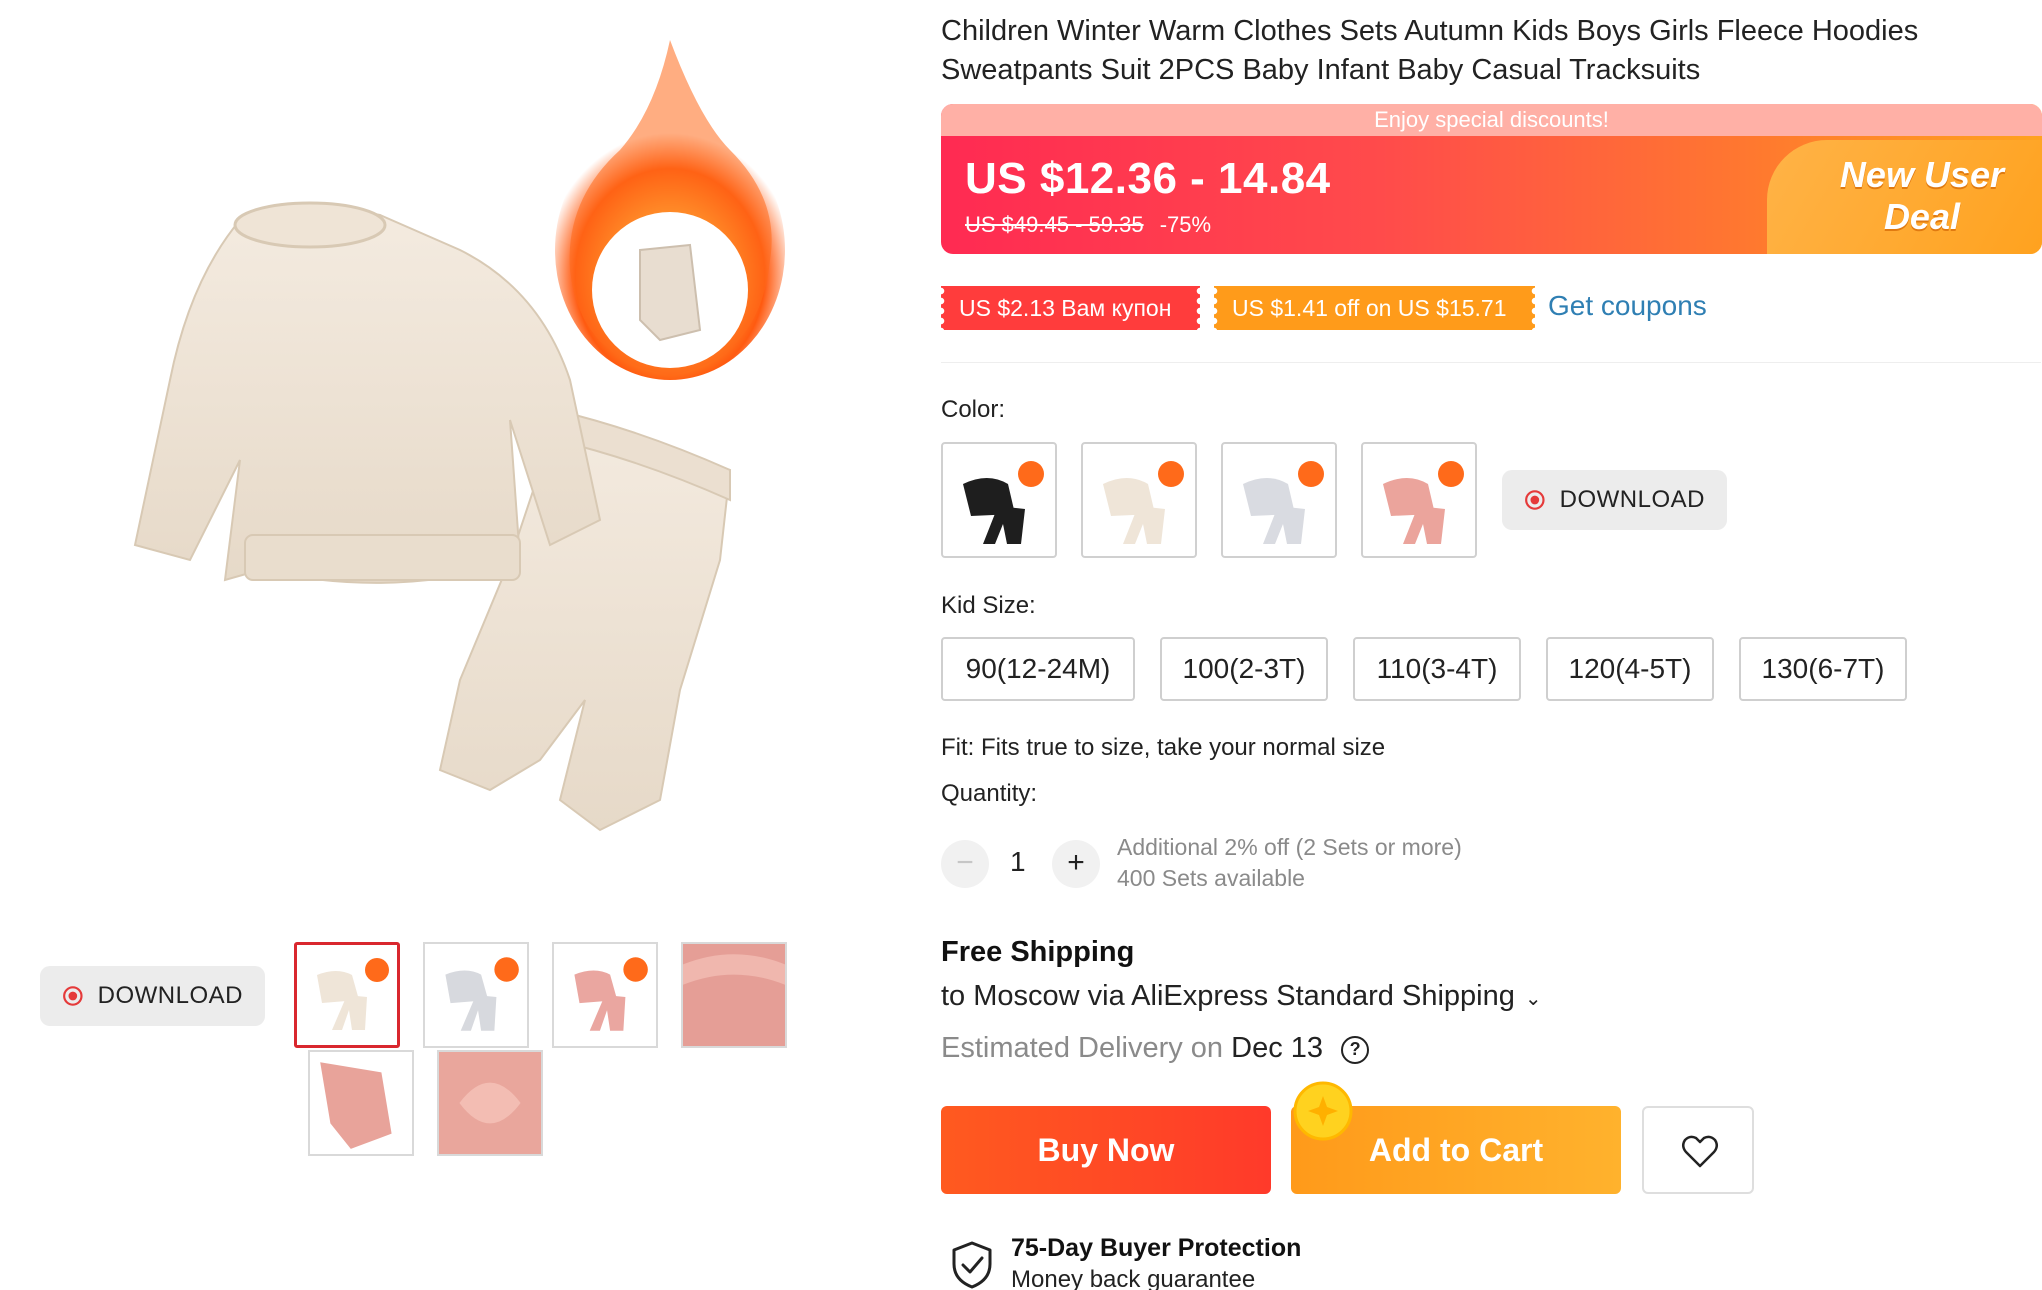  I want to click on size-option-100: 100(2-3T), so click(1244, 669).